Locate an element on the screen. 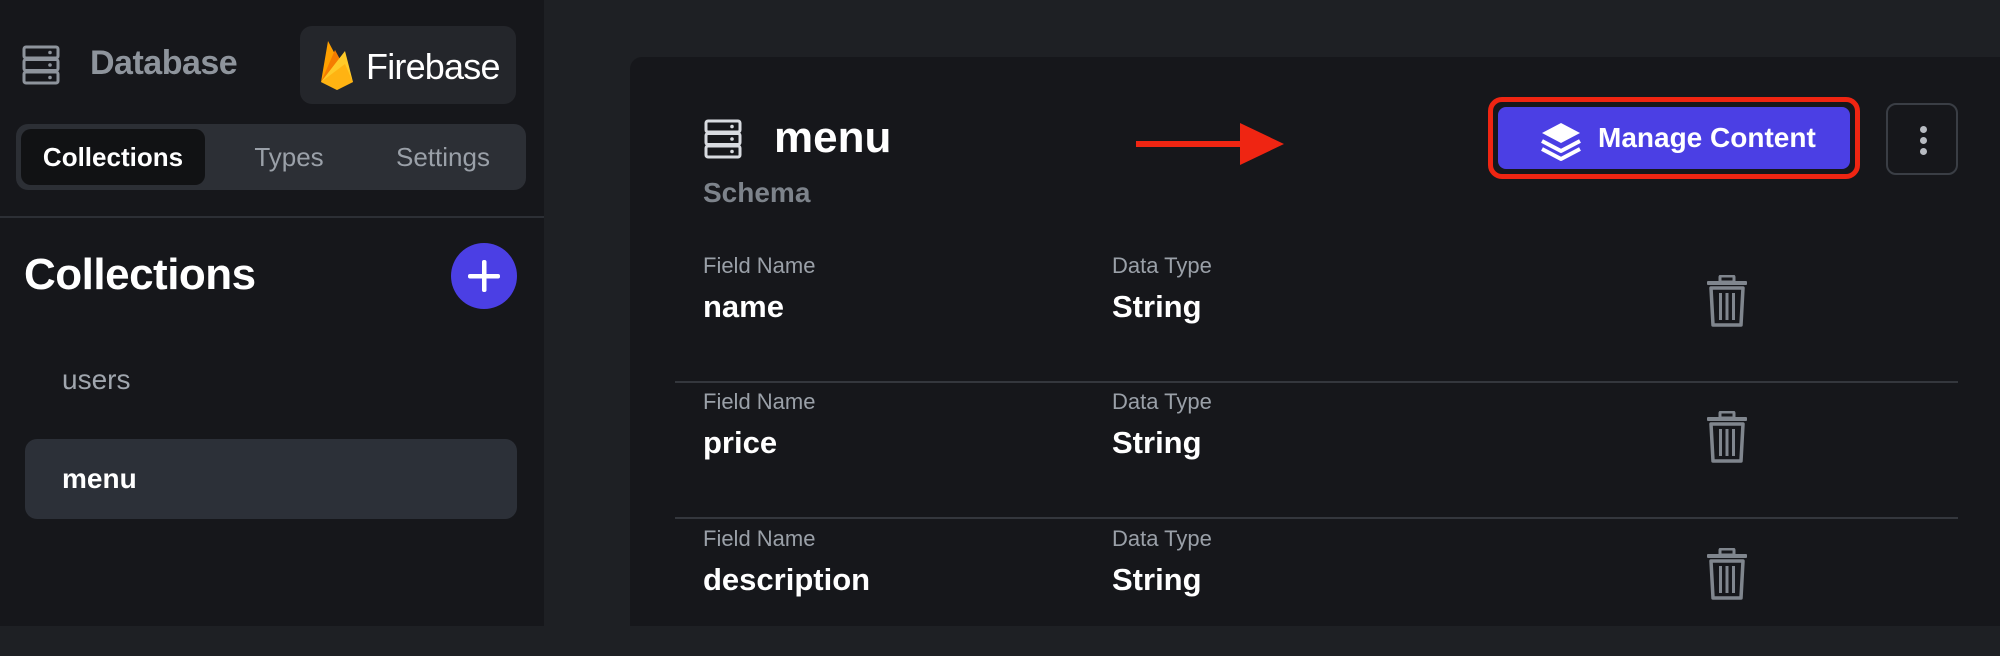 The height and width of the screenshot is (656, 2000). firebase-provider-badge: Firebase is located at coordinates (408, 65).